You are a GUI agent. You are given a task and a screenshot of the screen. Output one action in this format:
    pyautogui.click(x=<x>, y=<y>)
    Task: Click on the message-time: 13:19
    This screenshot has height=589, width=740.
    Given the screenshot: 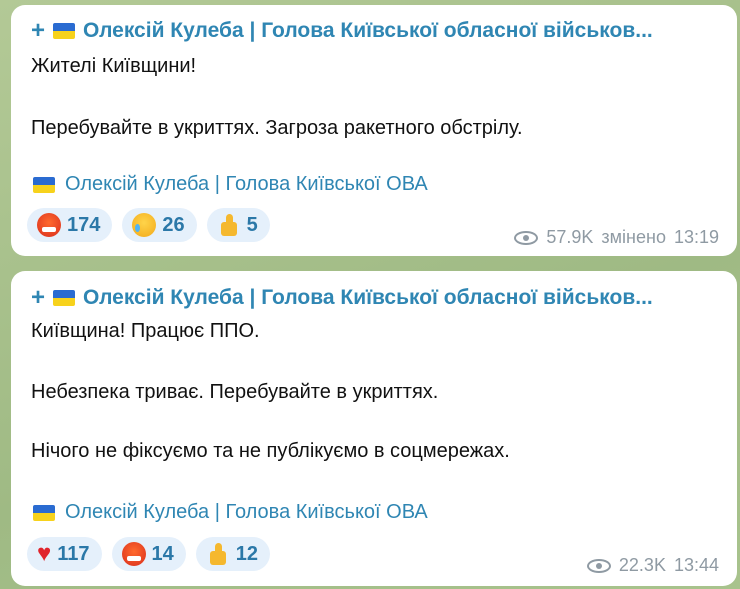 What is the action you would take?
    pyautogui.click(x=696, y=237)
    